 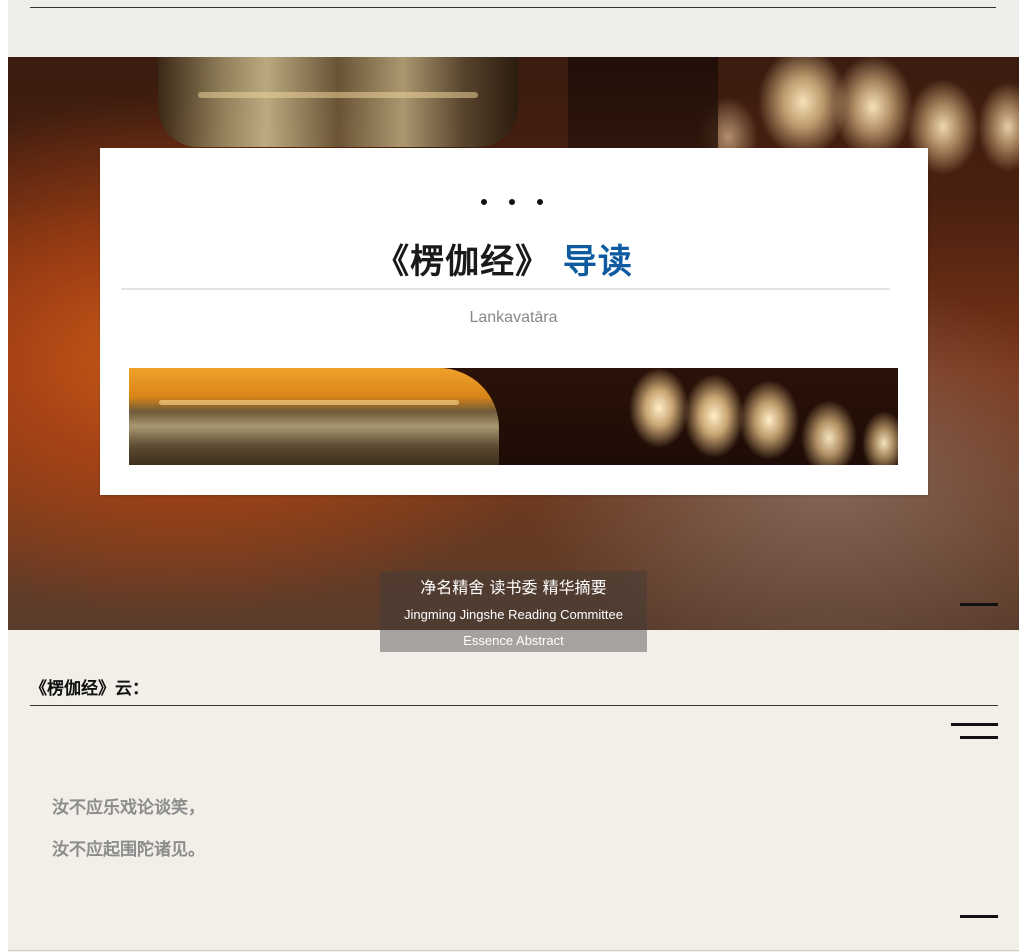 What do you see at coordinates (128, 808) in the screenshot?
I see `verse-line: 汝不应乐戏论谈笑，` at bounding box center [128, 808].